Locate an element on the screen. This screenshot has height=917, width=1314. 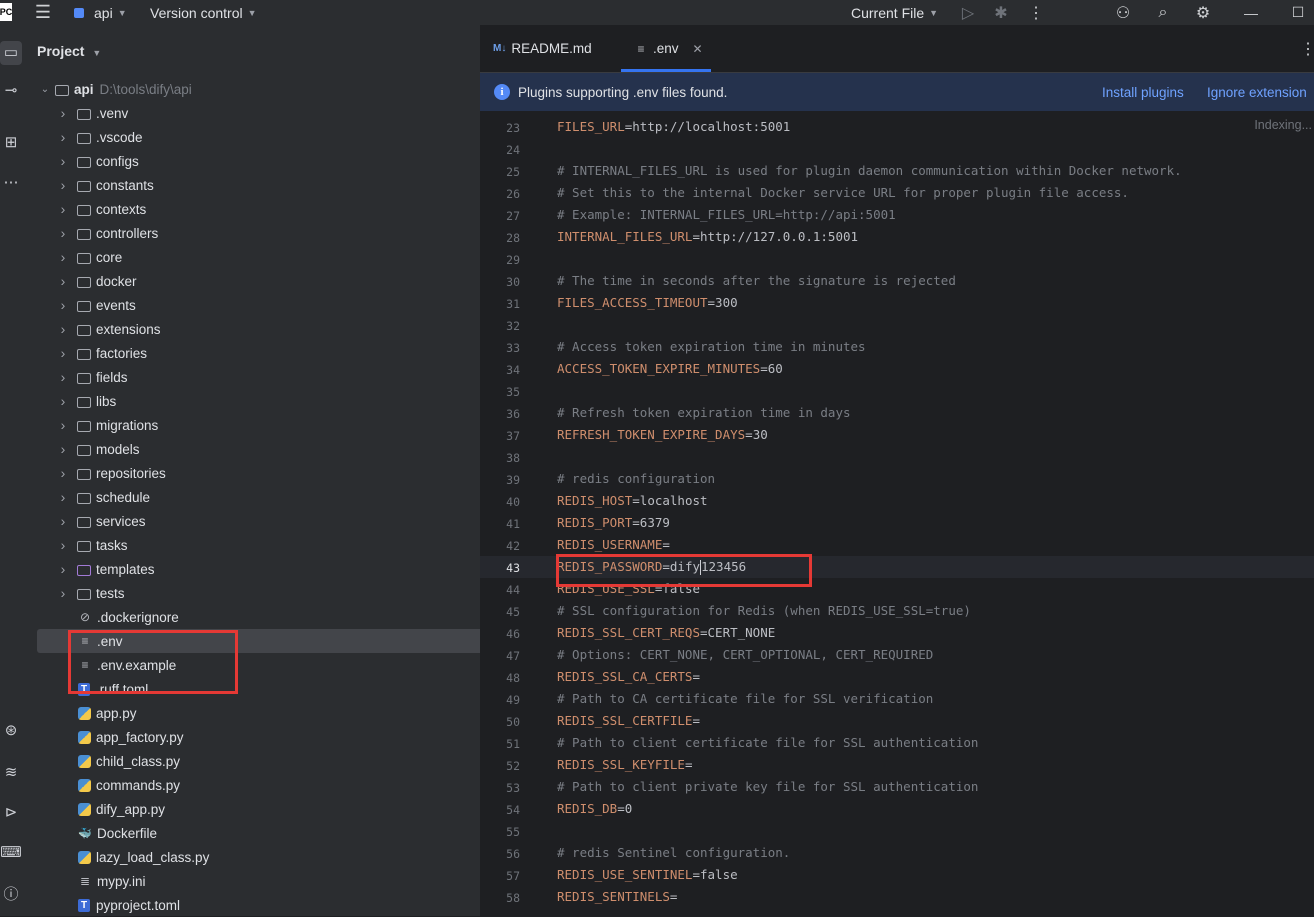
tree-folder: › .venv is located at coordinates (262, 113).